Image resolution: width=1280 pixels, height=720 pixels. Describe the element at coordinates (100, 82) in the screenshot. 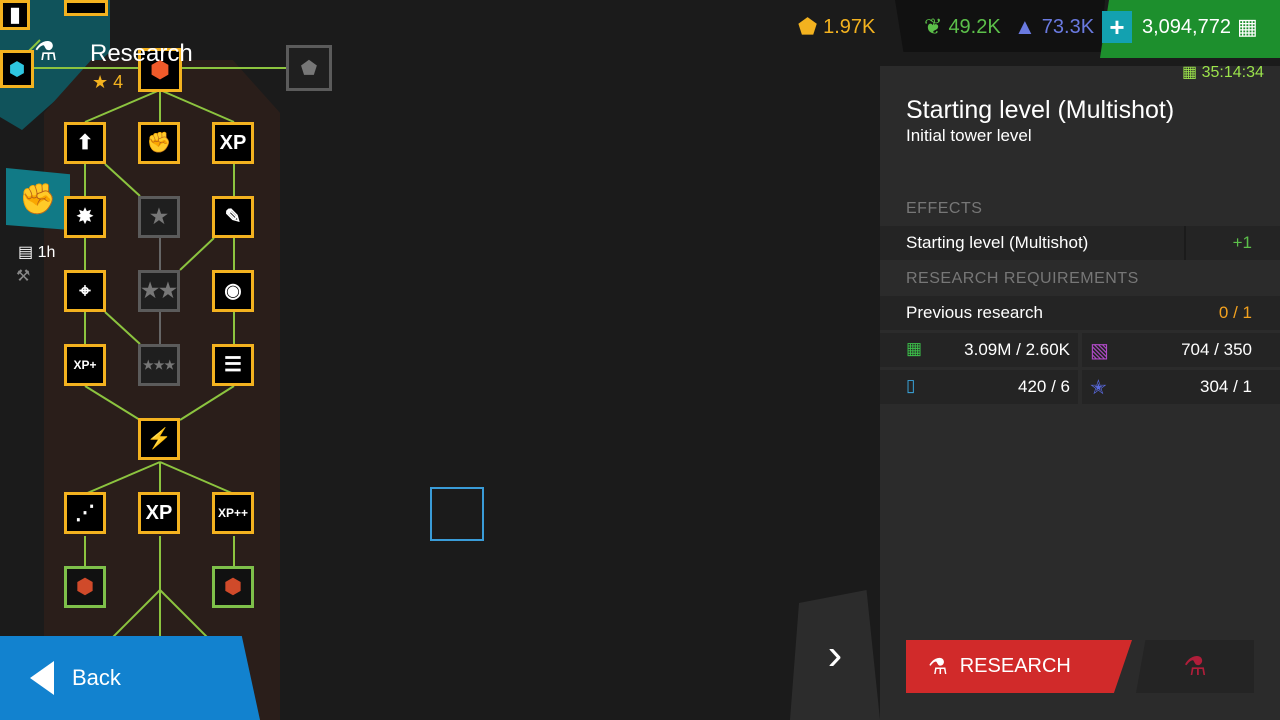

I see `star-icon: ★` at that location.